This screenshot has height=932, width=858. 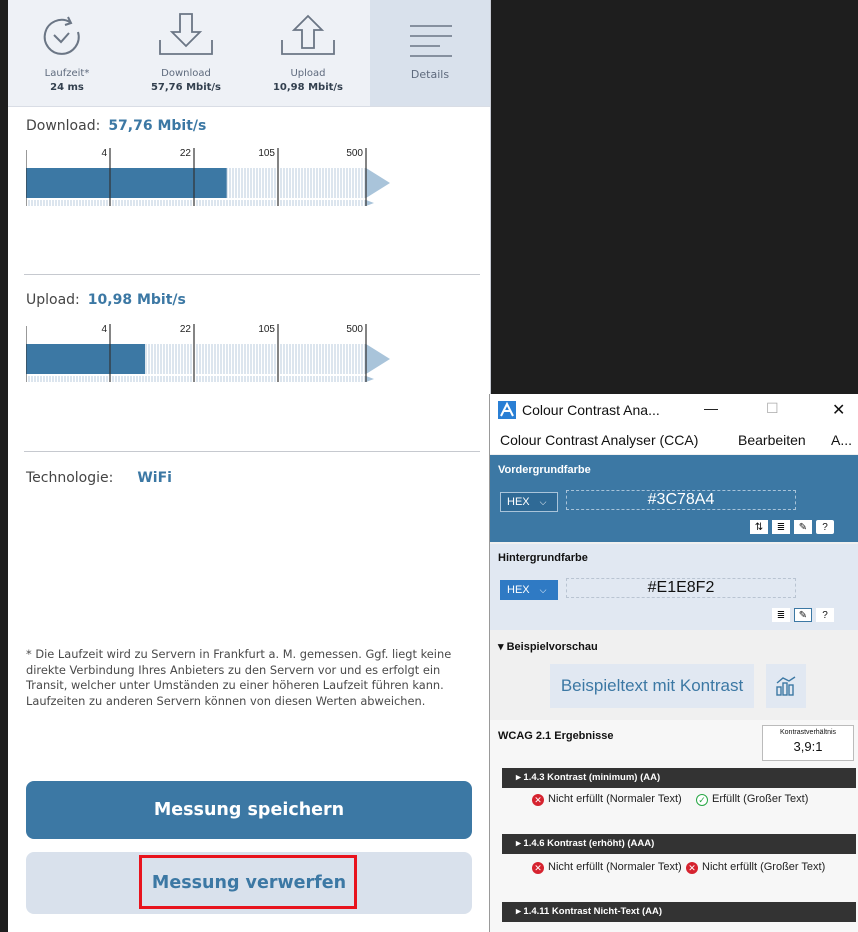 I want to click on technology-row: Technologie: WiFi, so click(x=99, y=478).